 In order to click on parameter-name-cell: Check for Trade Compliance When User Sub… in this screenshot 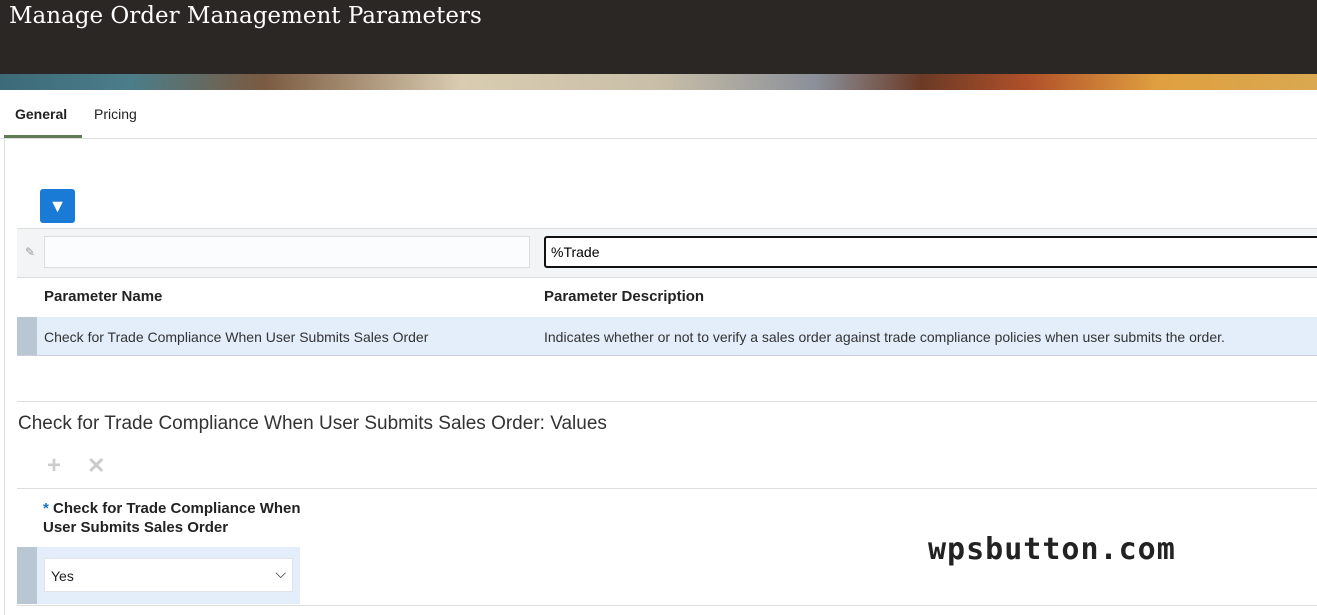, I will do `click(236, 337)`.